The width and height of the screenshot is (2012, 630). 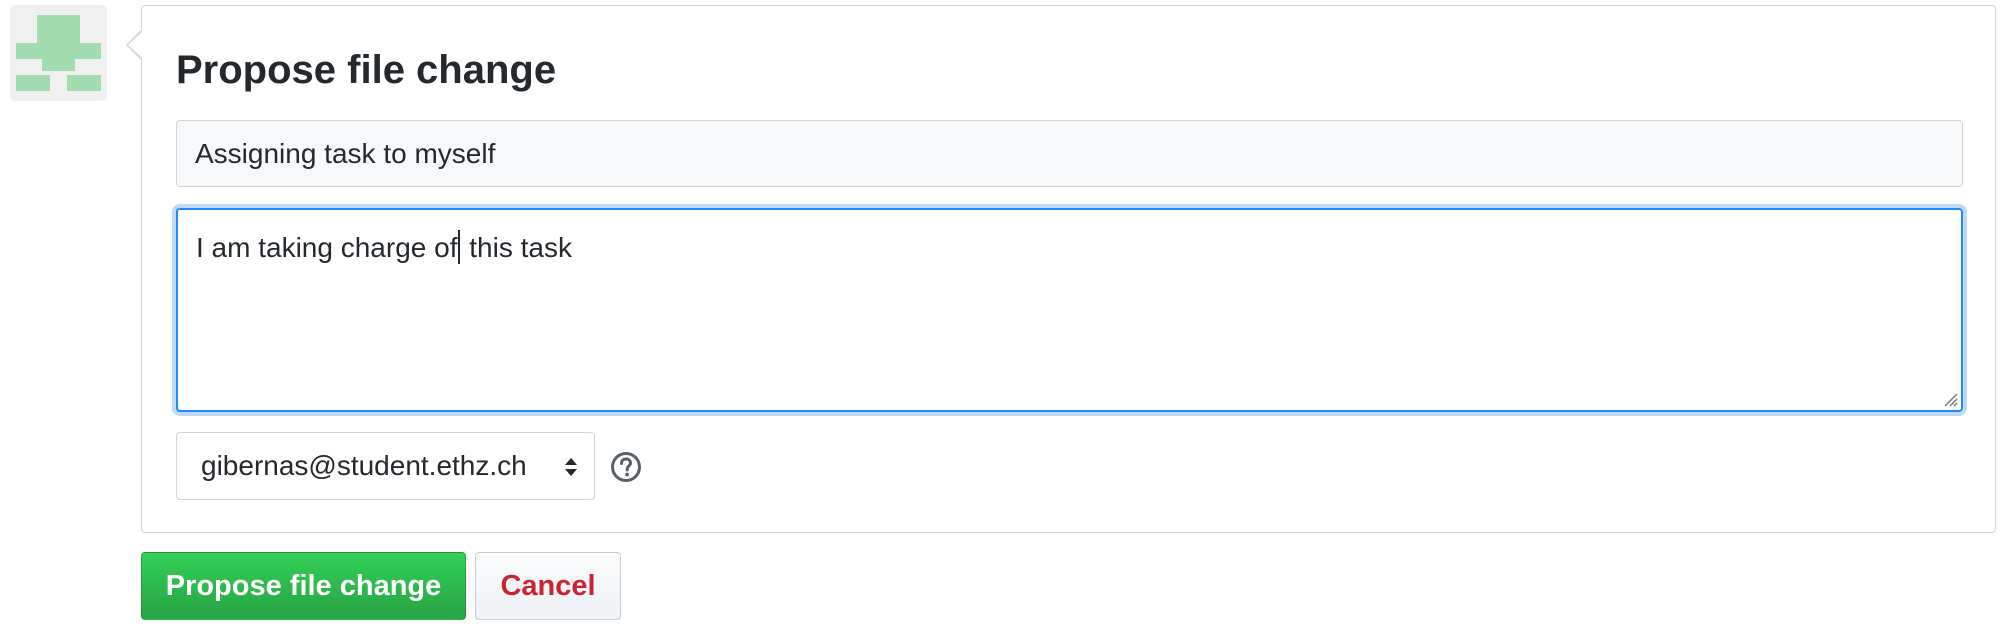 I want to click on user-avatar, so click(x=58, y=53).